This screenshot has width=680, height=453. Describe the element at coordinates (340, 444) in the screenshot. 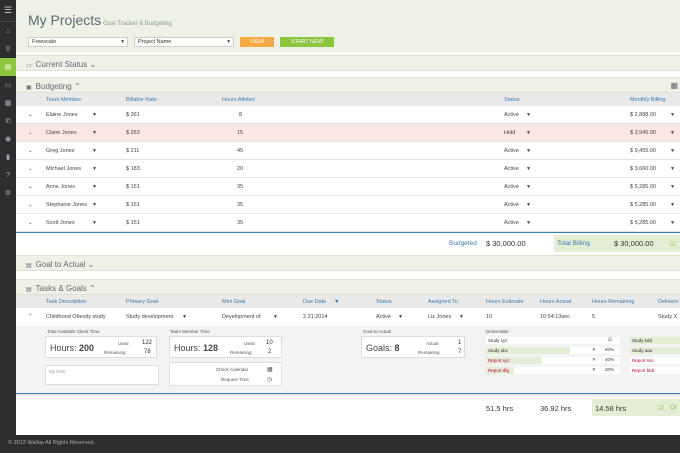

I see `footer: © 2013 Wallop All Rights Reserved.` at that location.